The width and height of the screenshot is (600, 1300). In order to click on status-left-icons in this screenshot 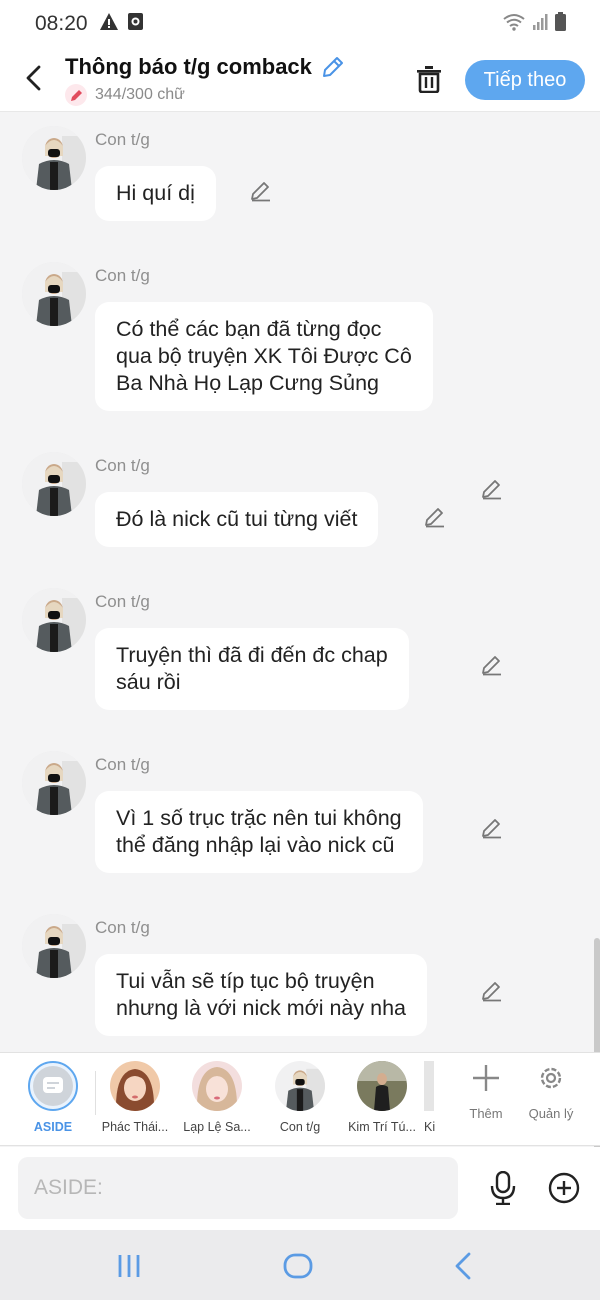, I will do `click(121, 21)`.